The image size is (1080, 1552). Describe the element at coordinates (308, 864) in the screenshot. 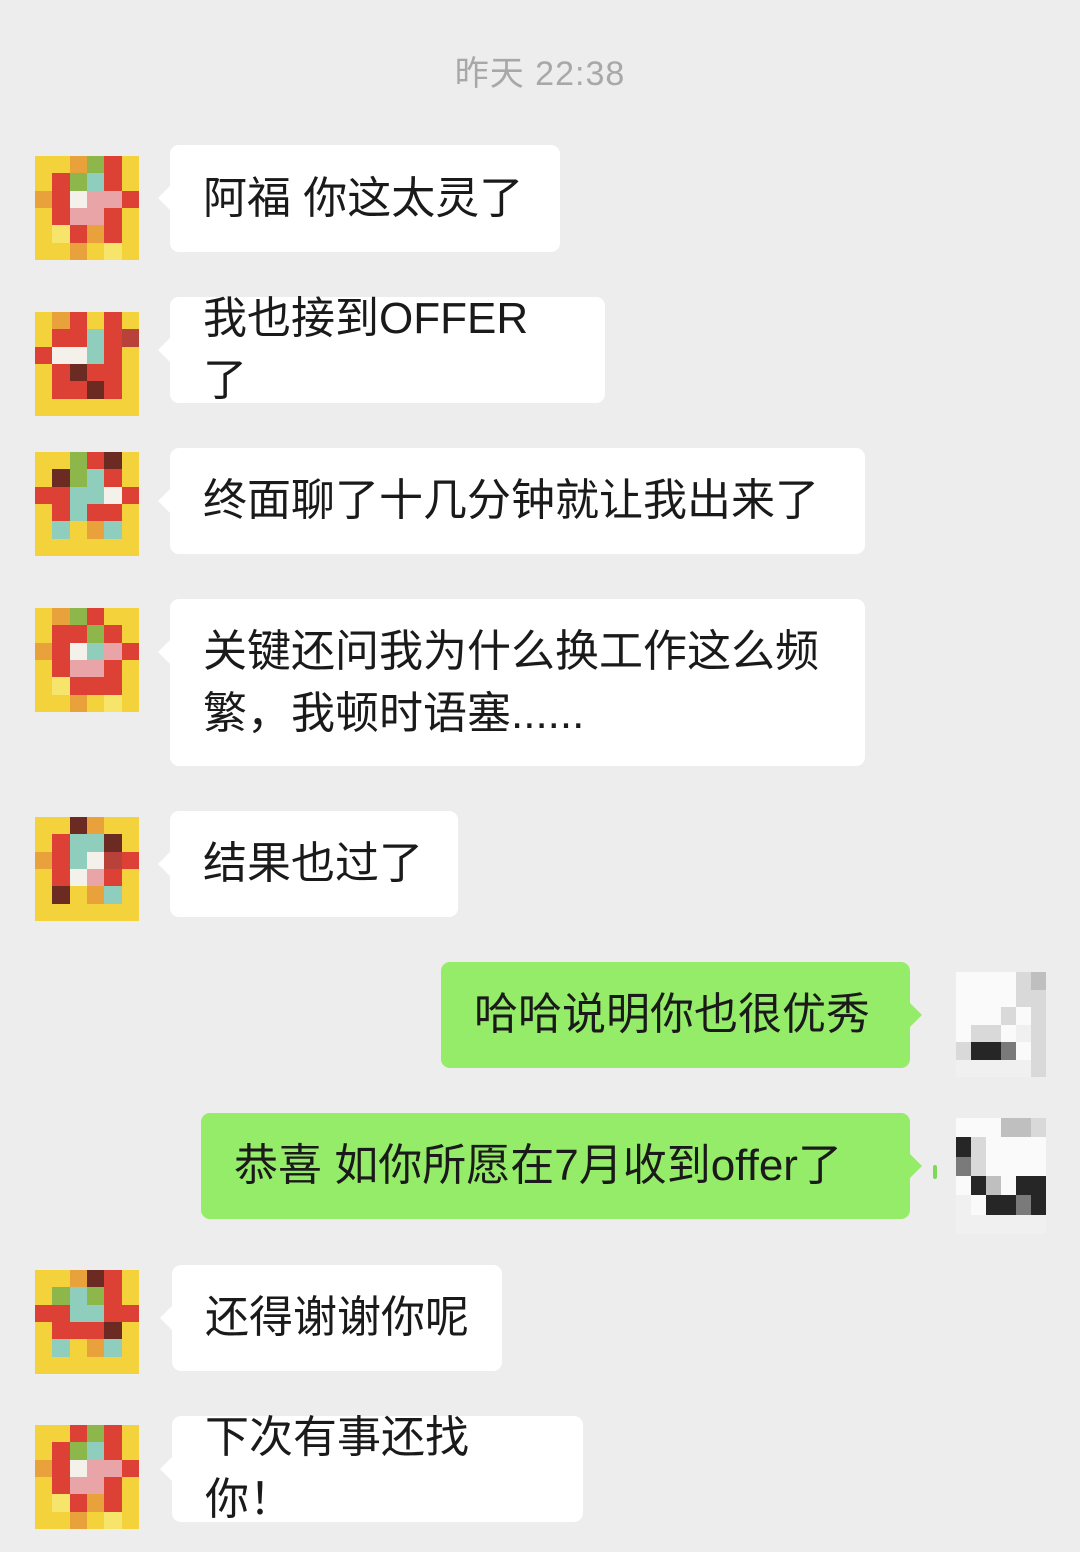

I see `incoming-message-bubble: 结果也过了` at that location.